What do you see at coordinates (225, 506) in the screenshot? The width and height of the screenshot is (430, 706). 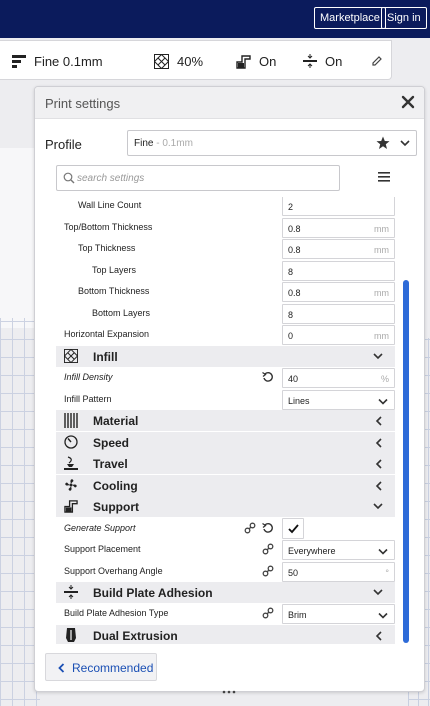 I see `category-support: Support` at bounding box center [225, 506].